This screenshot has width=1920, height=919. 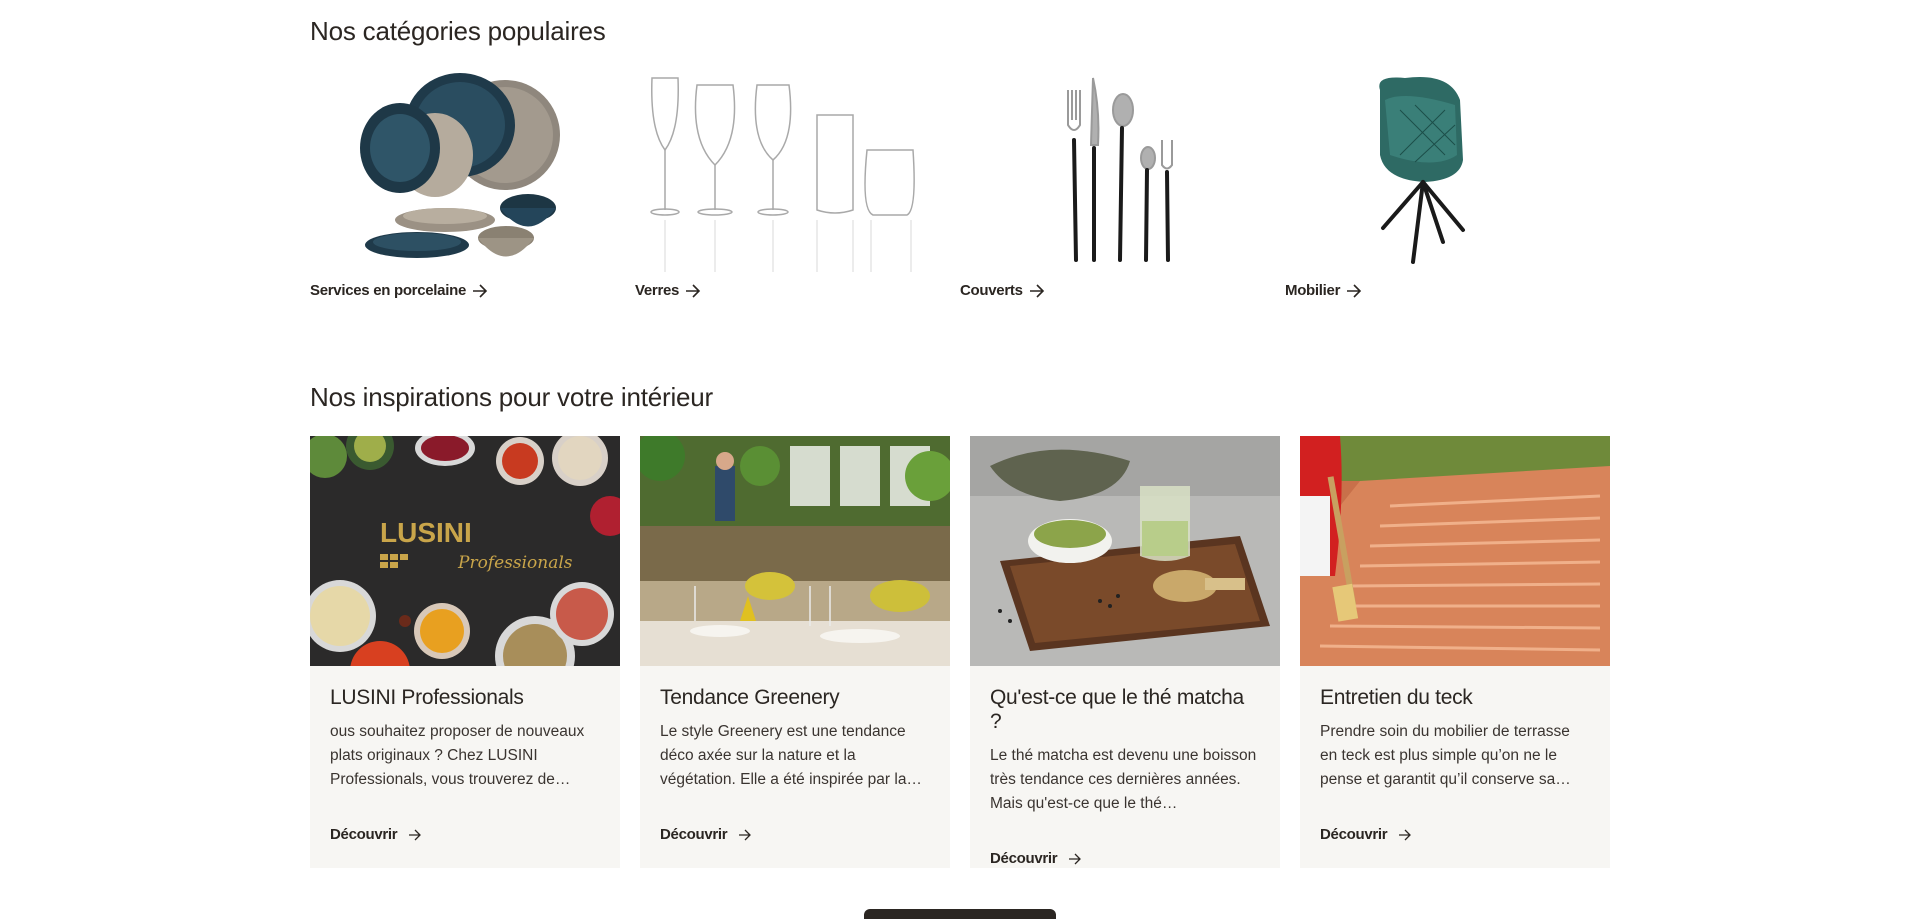 What do you see at coordinates (1110, 171) in the screenshot?
I see `cutlery-image` at bounding box center [1110, 171].